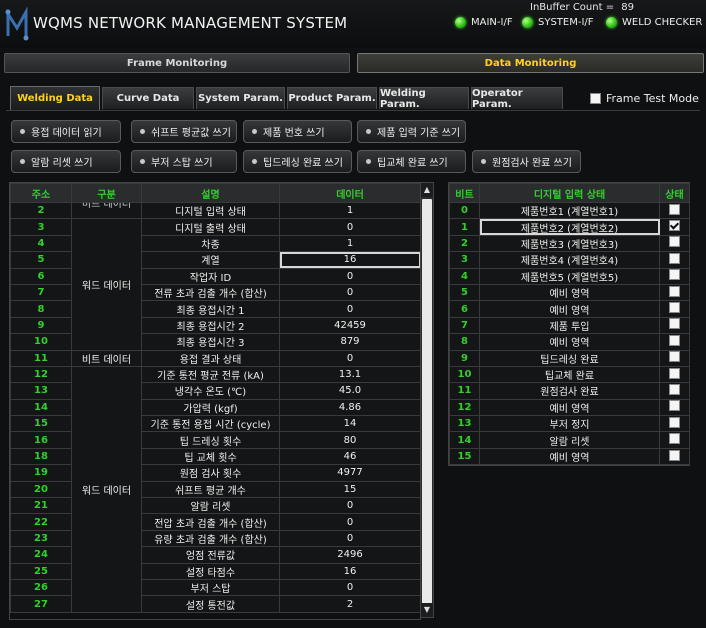  I want to click on description-cell: 엉점 전류값, so click(210, 555).